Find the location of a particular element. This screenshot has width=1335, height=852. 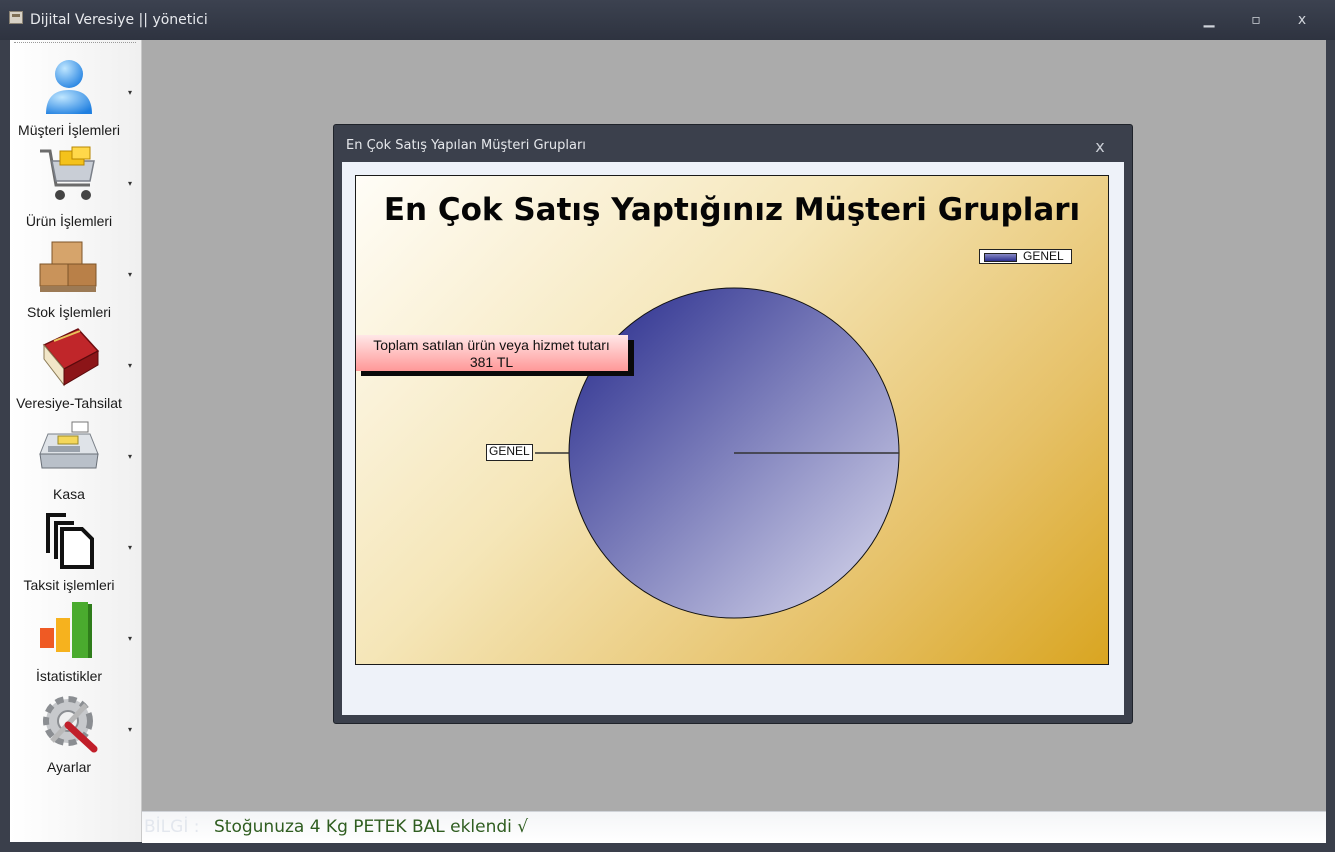

ledger-book-icon is located at coordinates (71, 357).